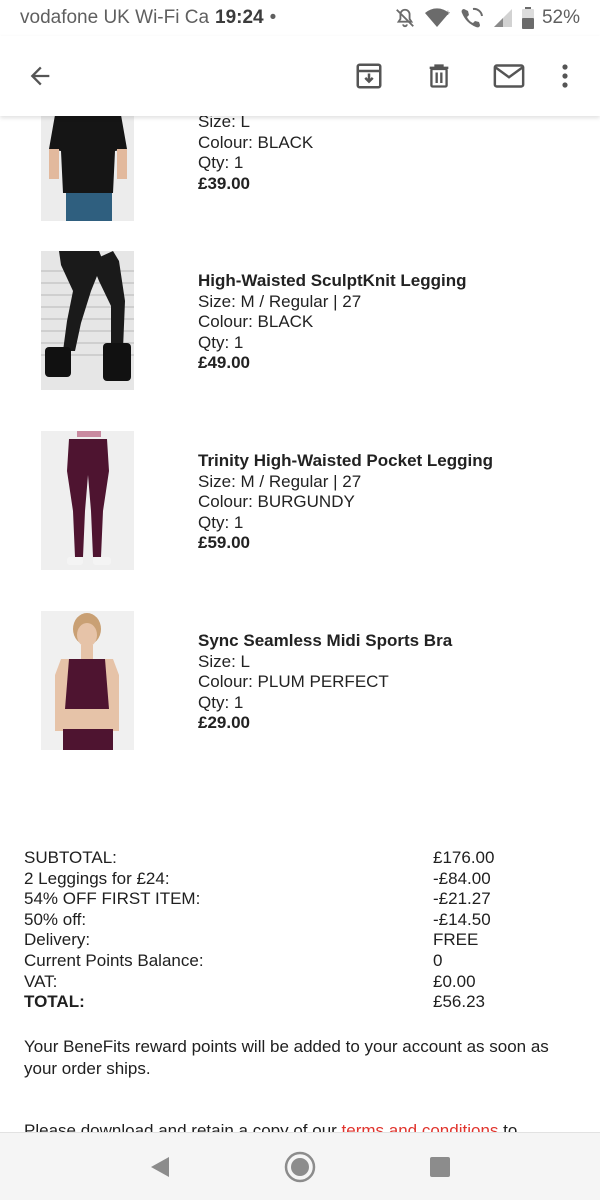 This screenshot has height=1200, width=600. I want to click on legging-burgundy-model-image, so click(87, 500).